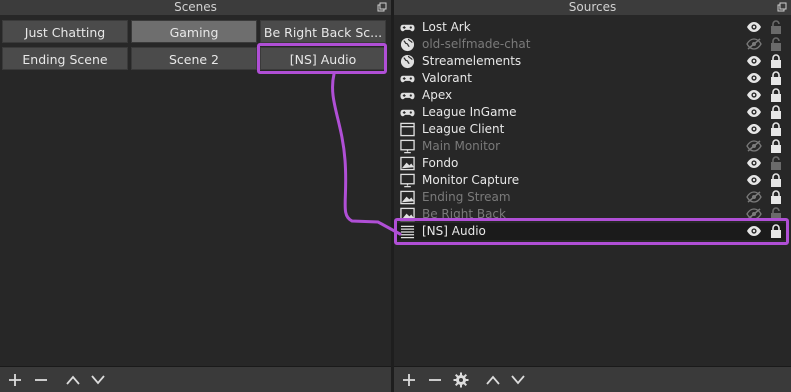  I want to click on scene-button: Just Chatting, so click(65, 31).